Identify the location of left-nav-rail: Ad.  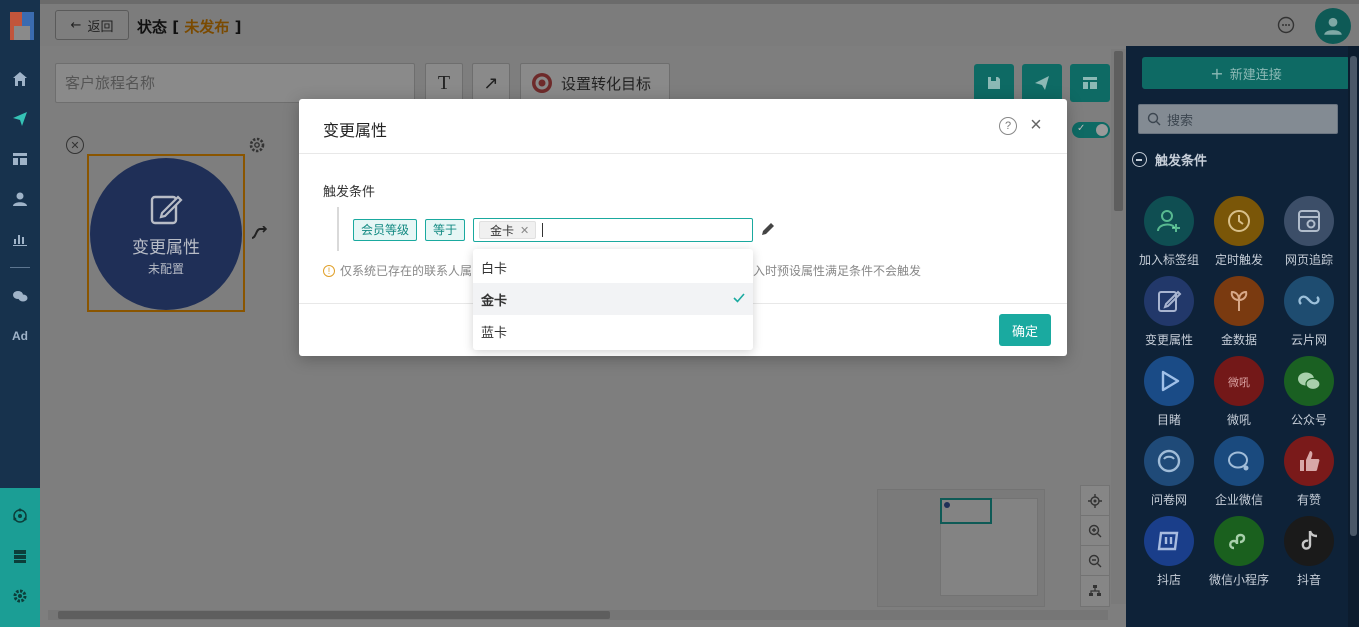
(20, 313).